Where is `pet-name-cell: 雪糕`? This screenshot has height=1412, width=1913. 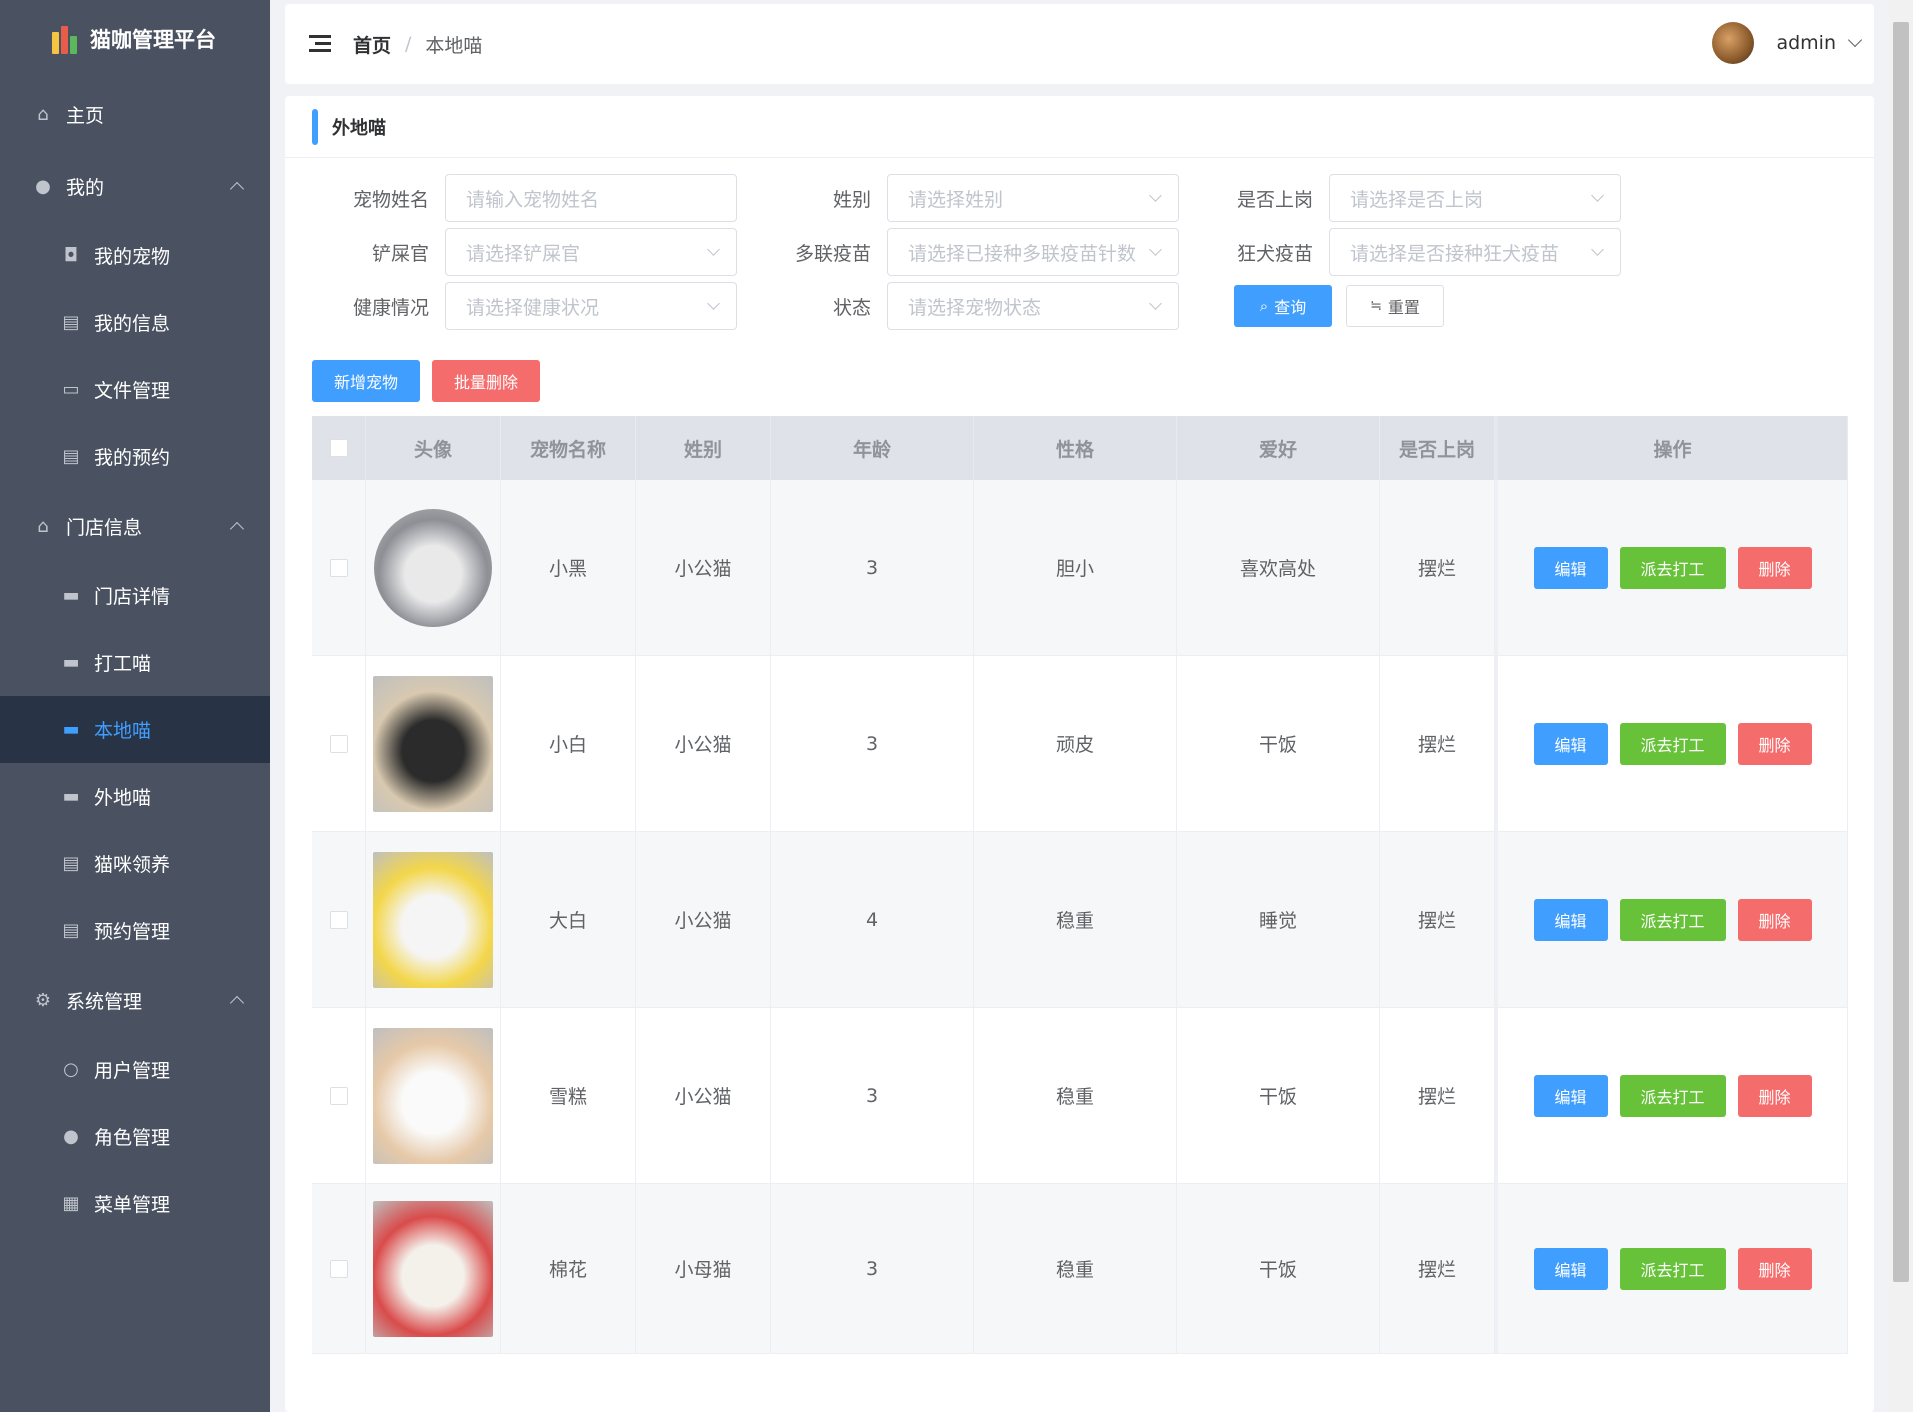
pet-name-cell: 雪糕 is located at coordinates (568, 1095).